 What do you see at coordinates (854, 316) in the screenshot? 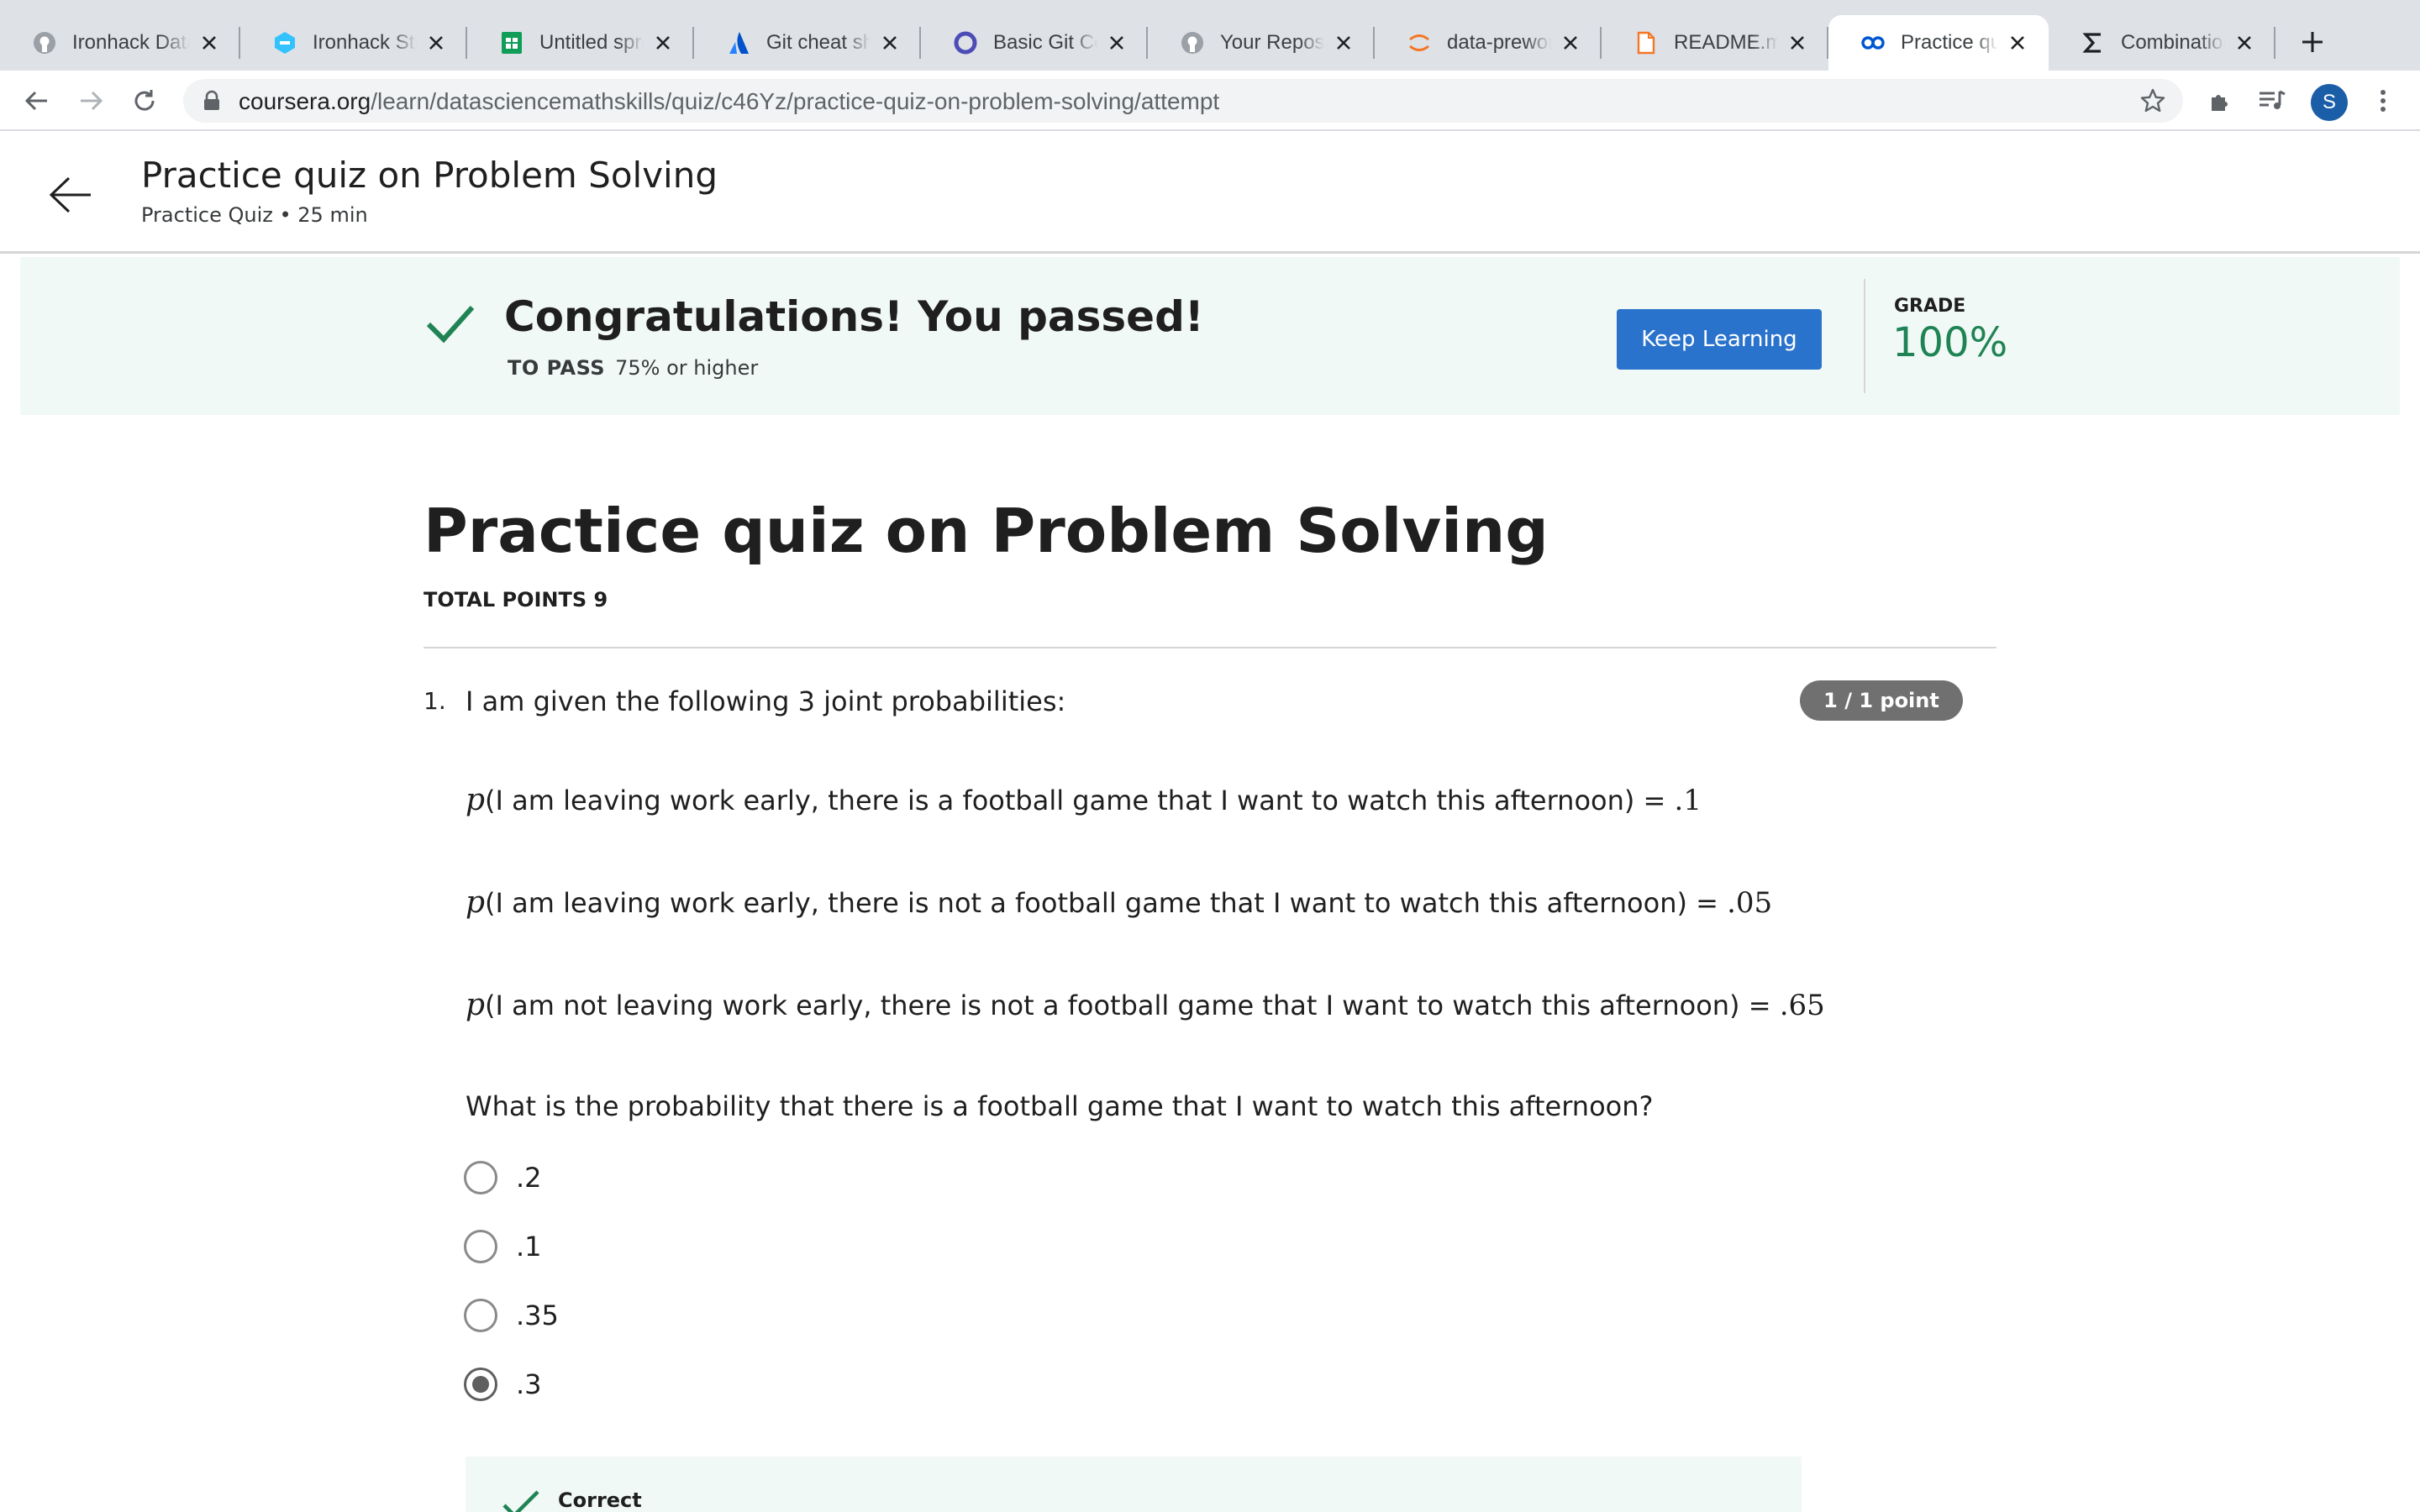
I see `pass-message: Congratulations! You passed!` at bounding box center [854, 316].